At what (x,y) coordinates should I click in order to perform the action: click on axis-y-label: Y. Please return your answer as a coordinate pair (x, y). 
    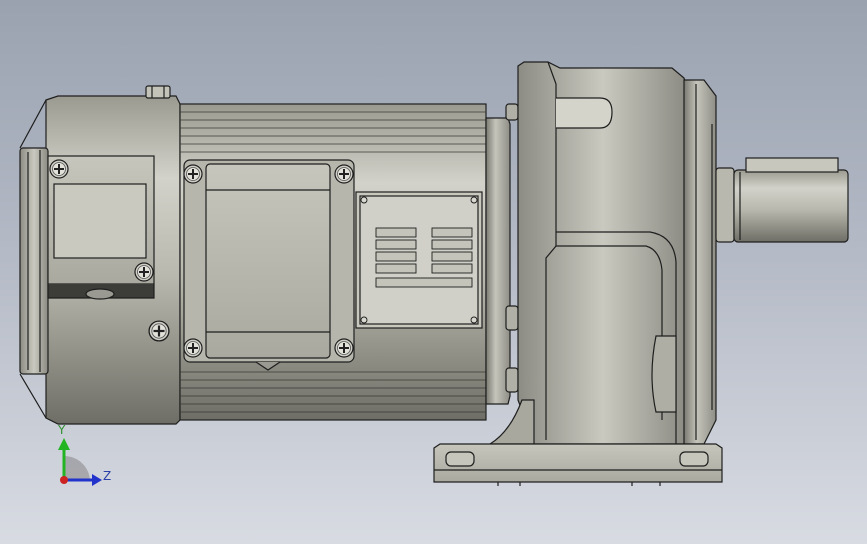
    Looking at the image, I should click on (62, 430).